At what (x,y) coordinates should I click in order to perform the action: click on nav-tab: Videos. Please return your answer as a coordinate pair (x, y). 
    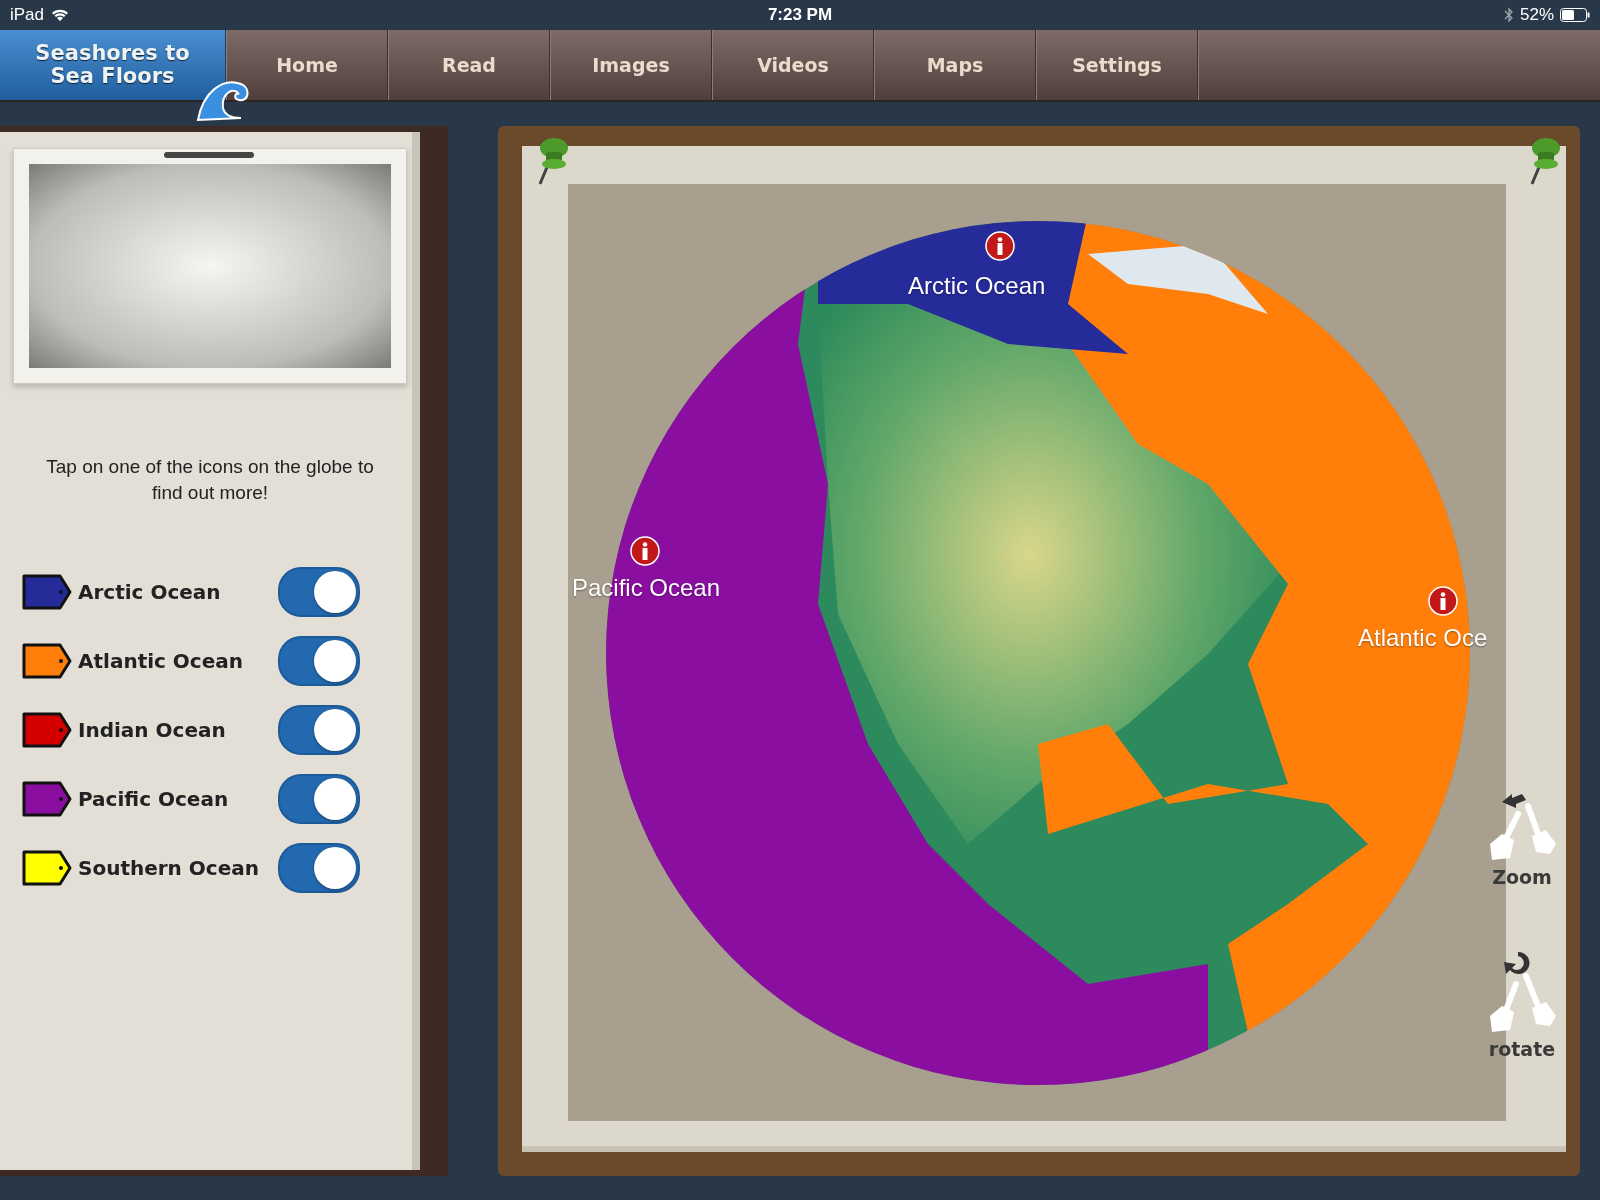
    Looking at the image, I should click on (793, 65).